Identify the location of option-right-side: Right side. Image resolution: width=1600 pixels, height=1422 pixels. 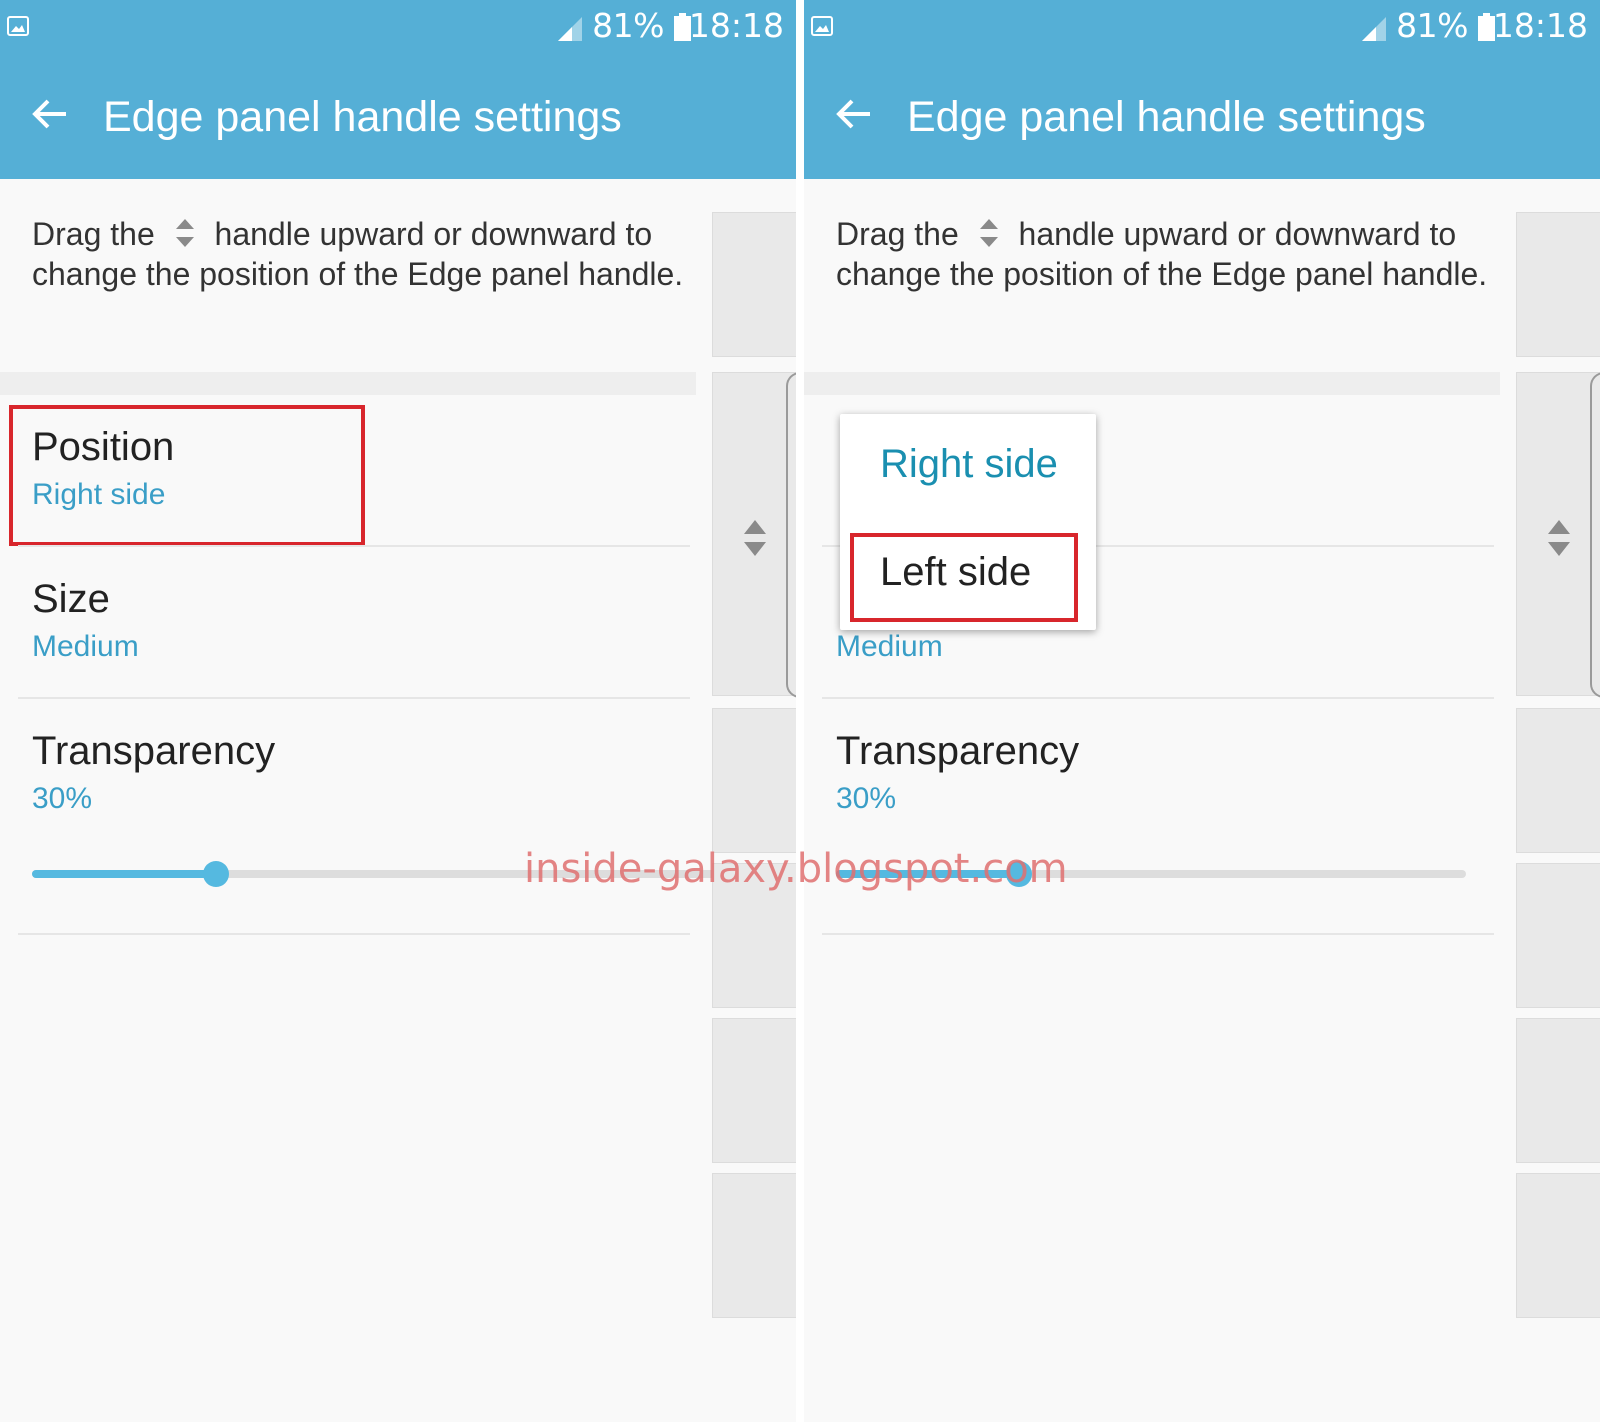
(968, 464).